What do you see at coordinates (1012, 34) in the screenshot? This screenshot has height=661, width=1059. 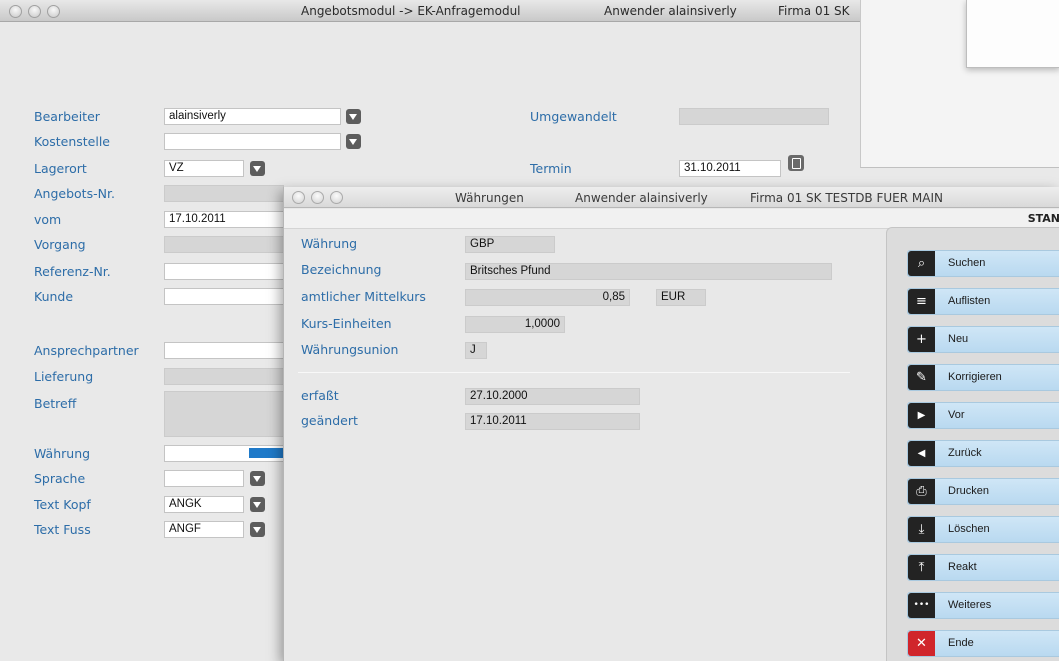 I see `background-popup` at bounding box center [1012, 34].